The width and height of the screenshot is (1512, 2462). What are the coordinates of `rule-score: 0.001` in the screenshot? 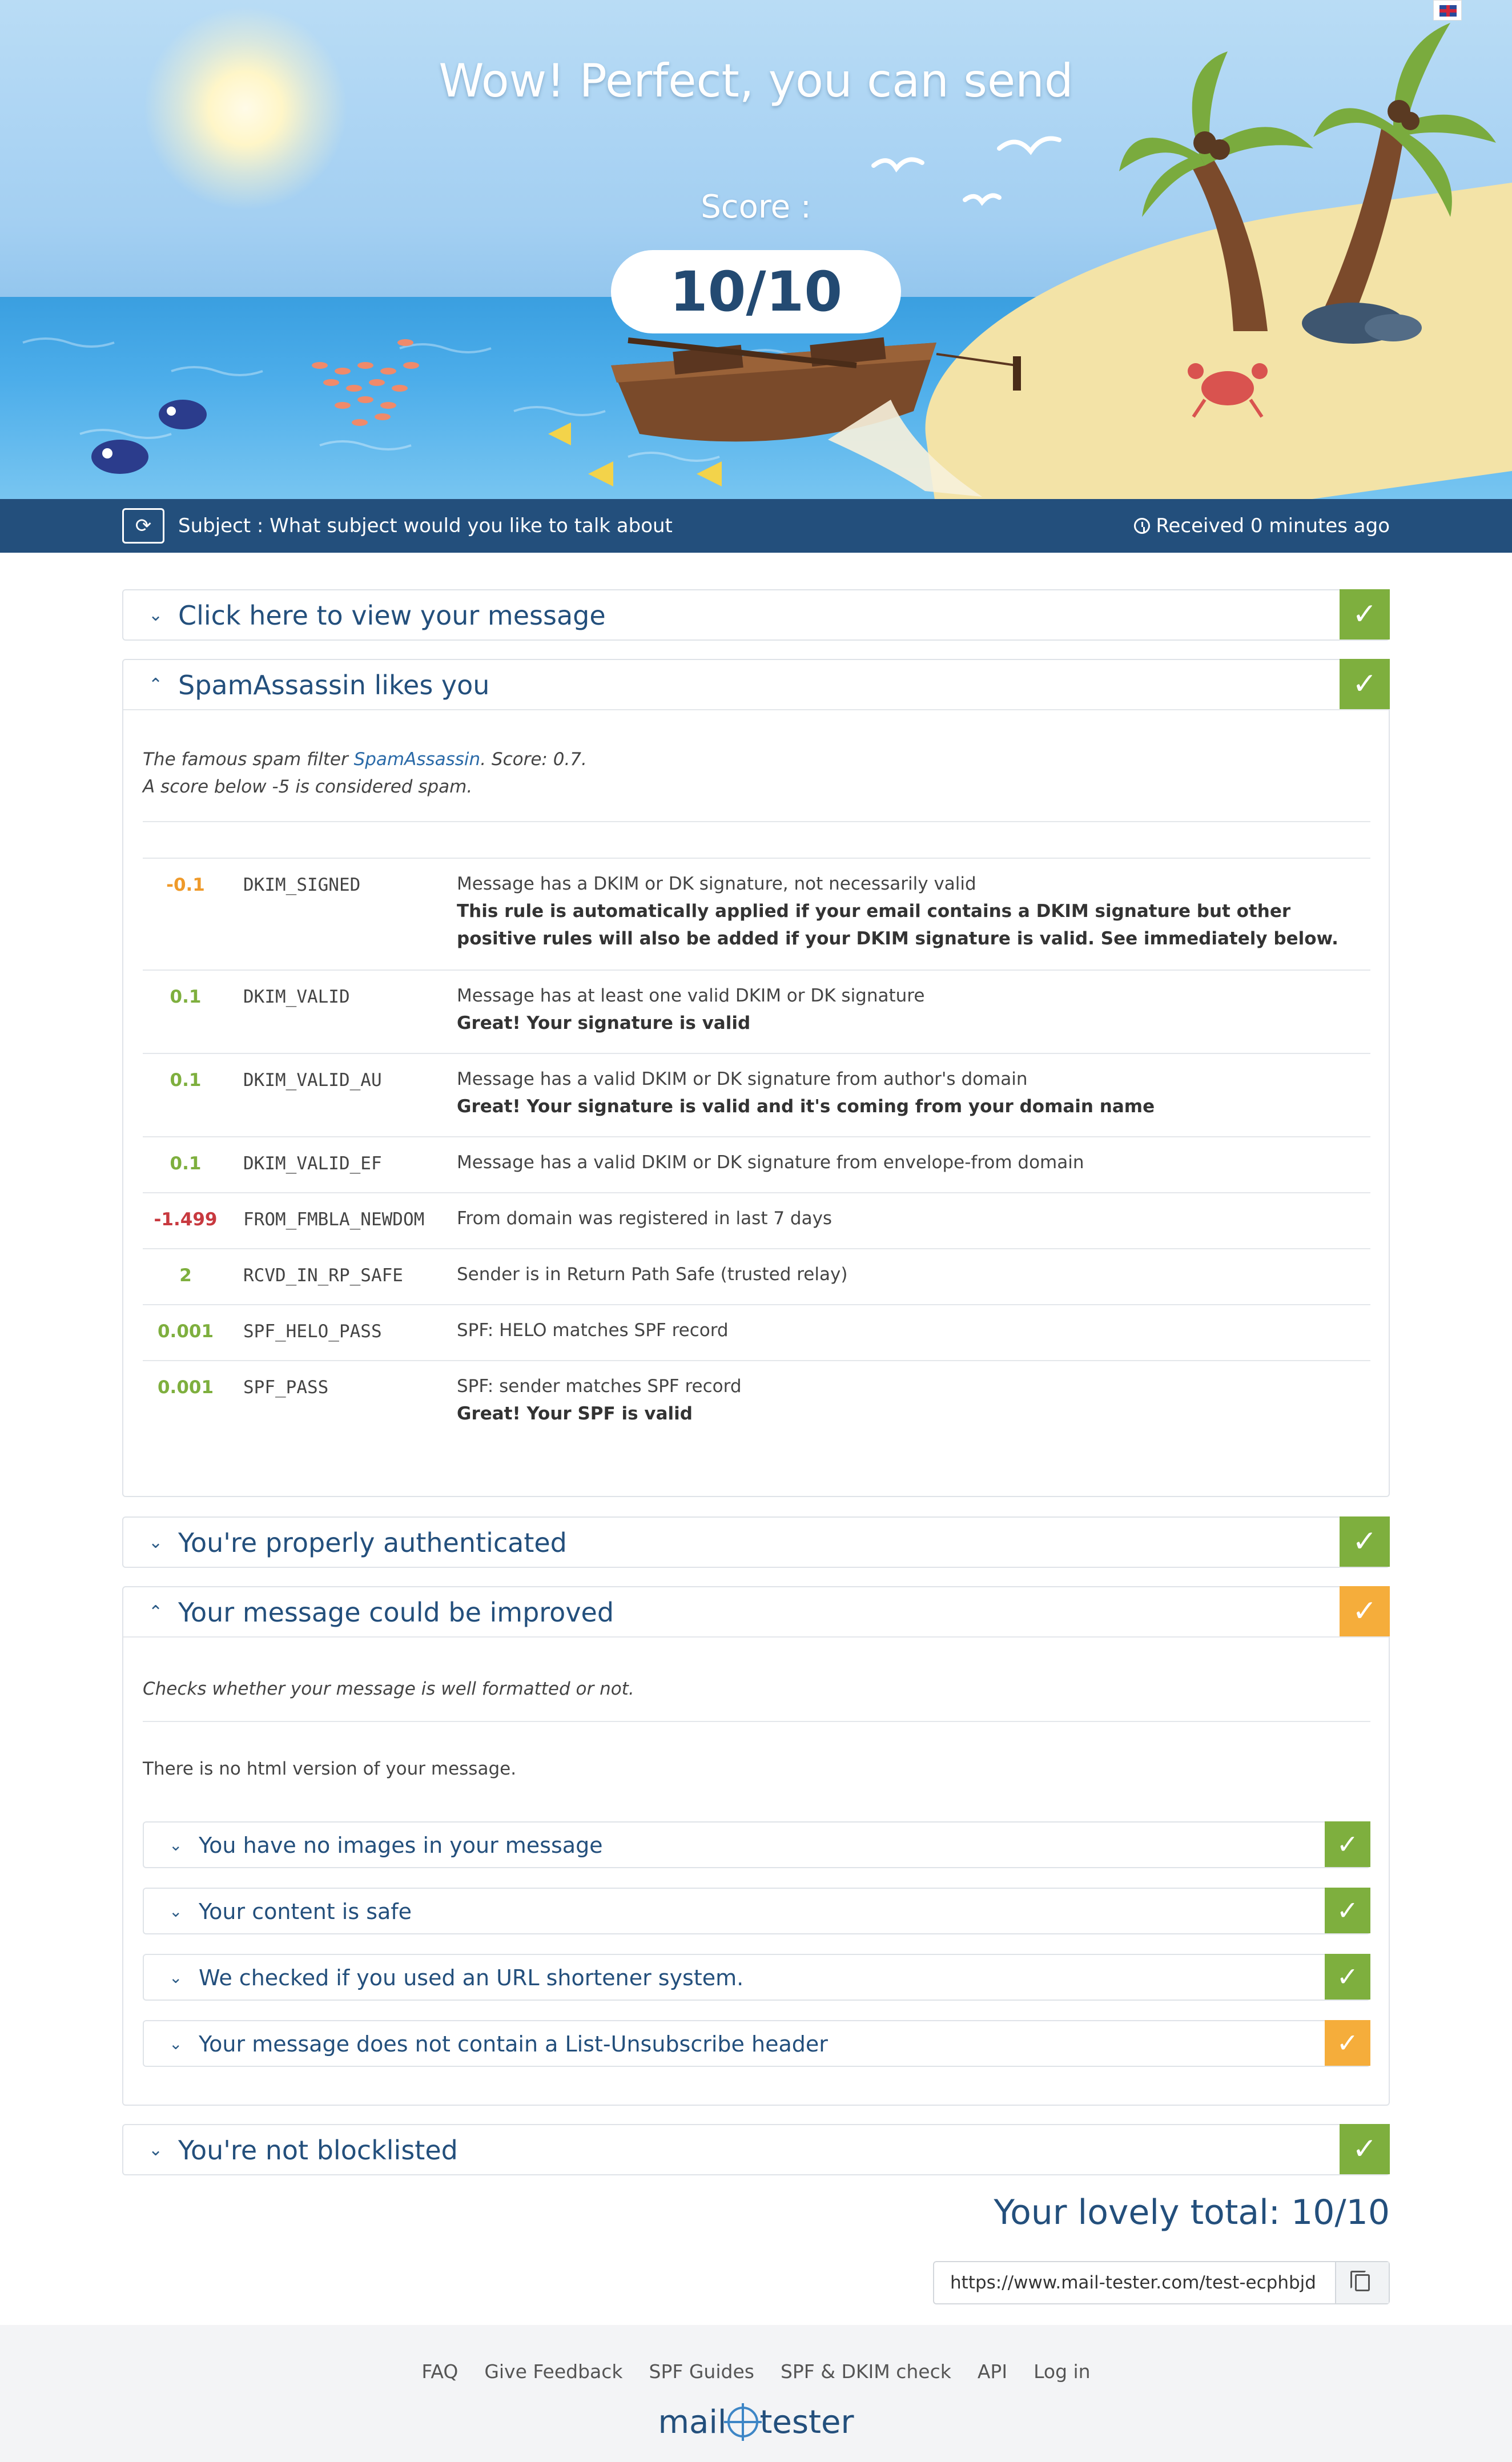 It's located at (185, 1388).